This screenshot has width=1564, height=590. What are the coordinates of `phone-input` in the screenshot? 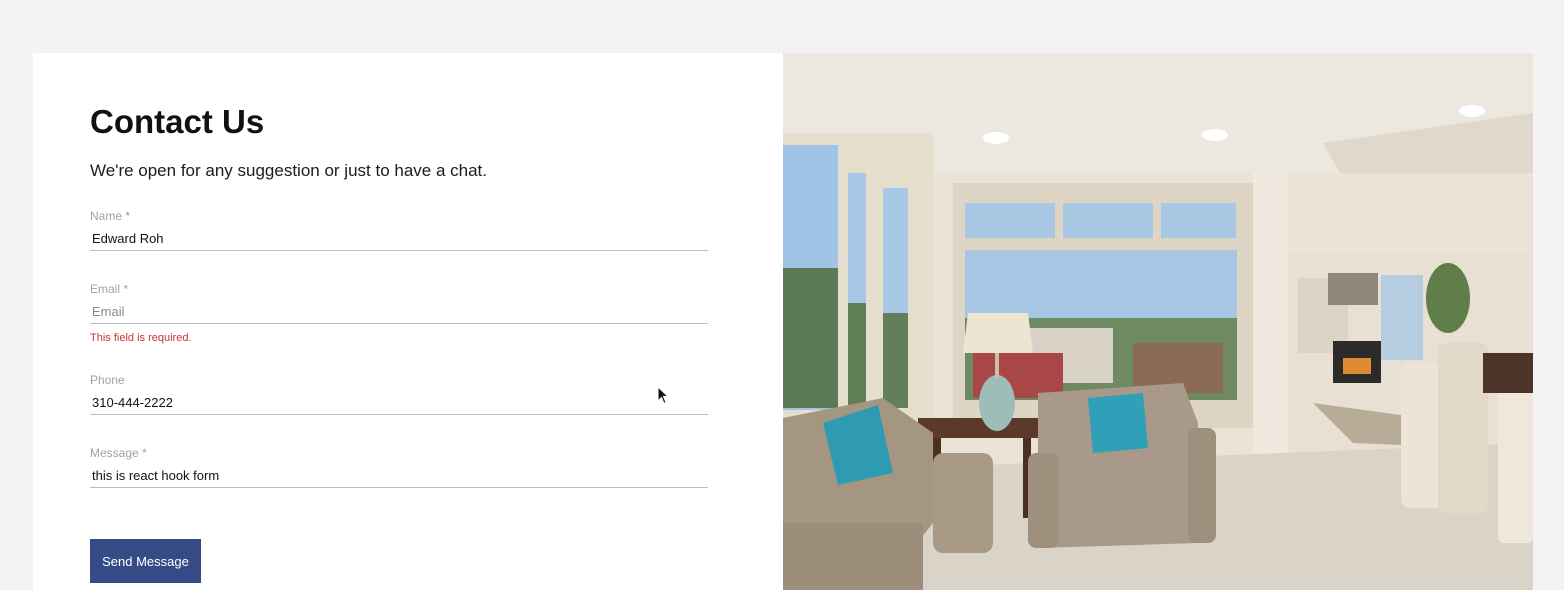 It's located at (399, 403).